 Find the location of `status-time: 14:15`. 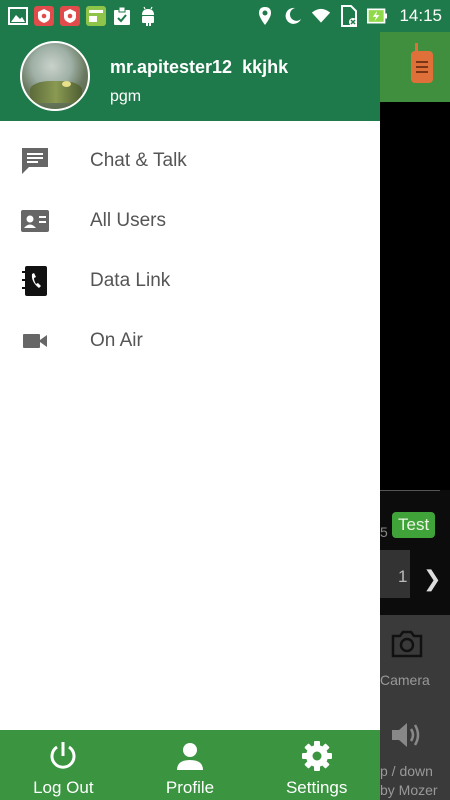

status-time: 14:15 is located at coordinates (420, 15).